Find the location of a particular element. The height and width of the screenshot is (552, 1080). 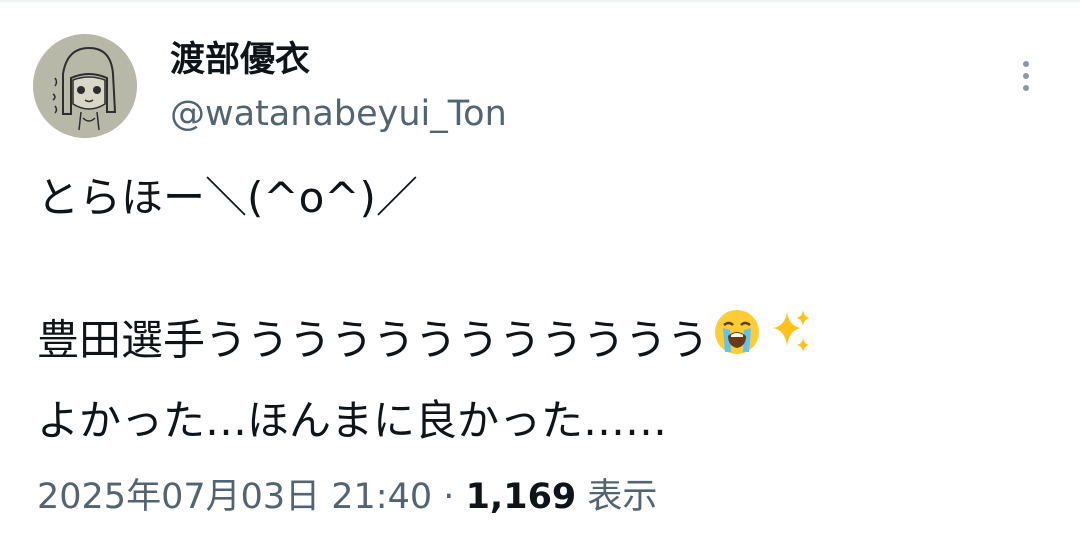

tweet-text-segment: 豊田選手うううううううううううう is located at coordinates (373, 340).